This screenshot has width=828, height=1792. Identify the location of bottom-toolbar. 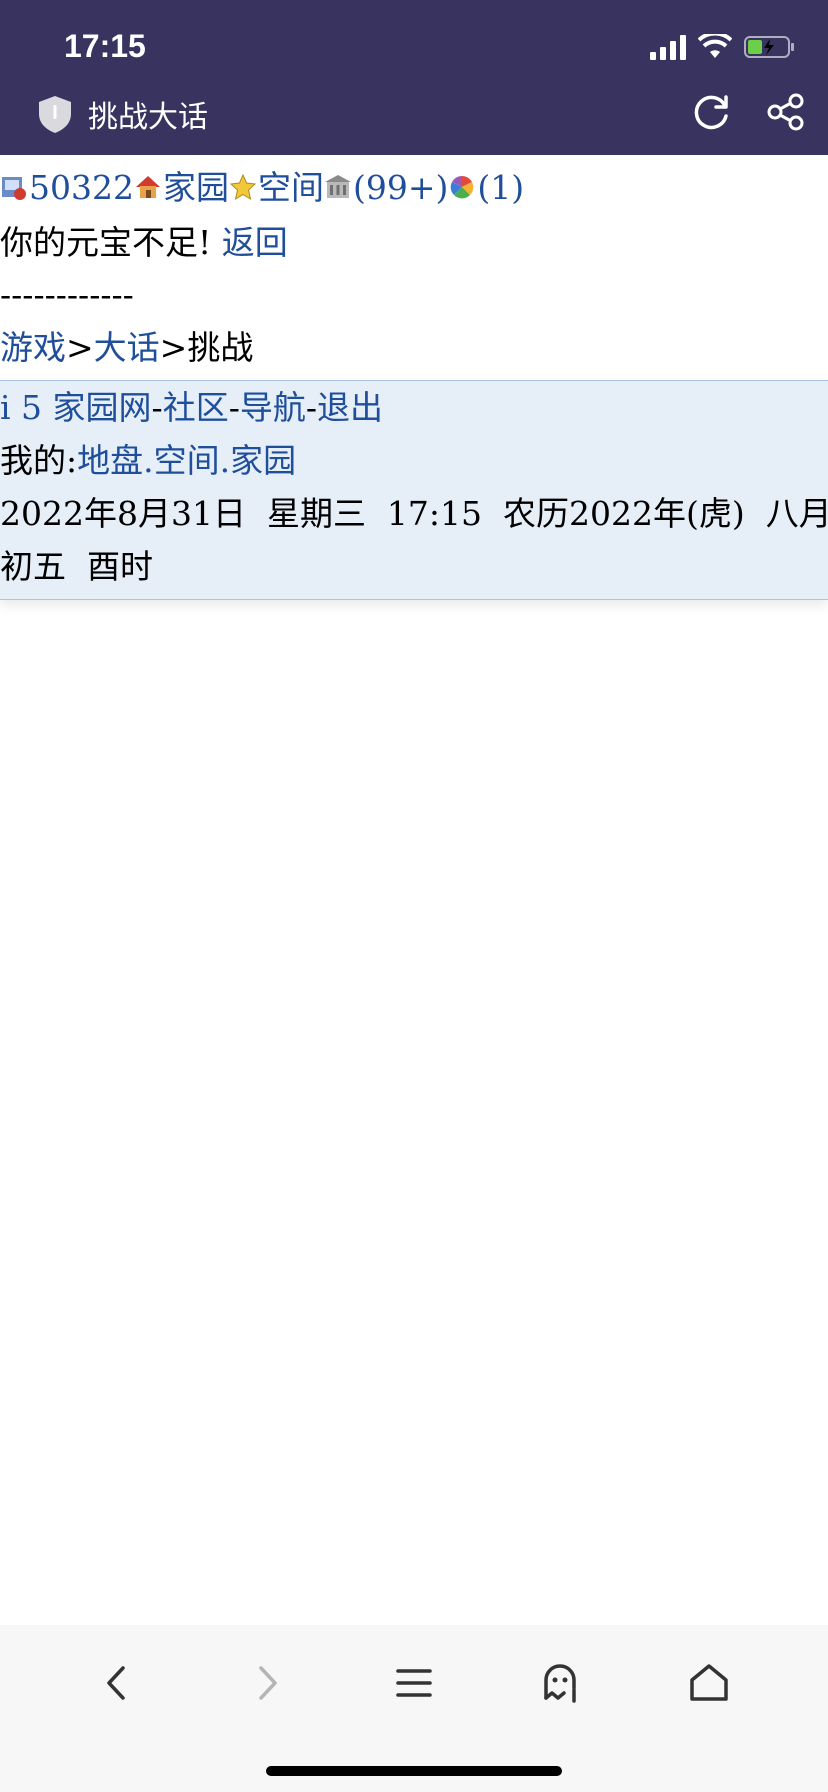
(414, 1708).